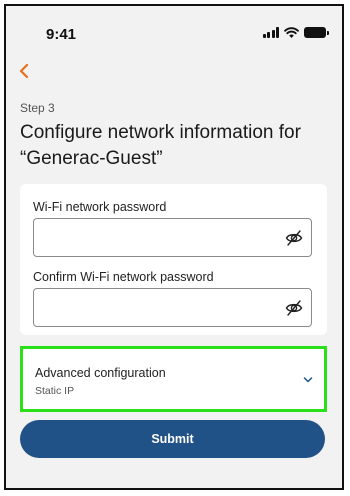 The image size is (350, 496). I want to click on chevron-left-icon, so click(24, 71).